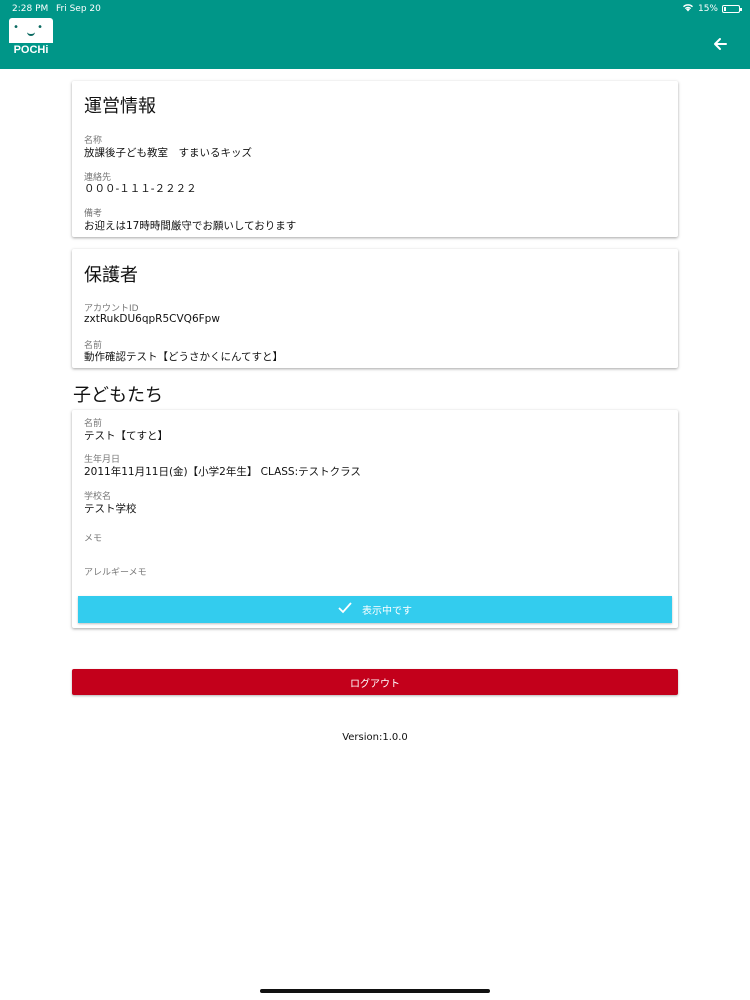 This screenshot has height=1000, width=750. Describe the element at coordinates (30, 9) in the screenshot. I see `status-time: 2:28 PM` at that location.